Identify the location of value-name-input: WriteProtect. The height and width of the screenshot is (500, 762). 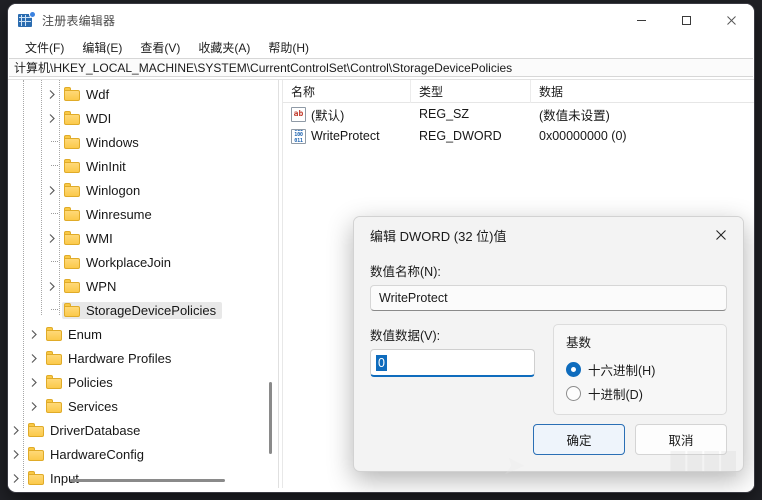
(548, 298).